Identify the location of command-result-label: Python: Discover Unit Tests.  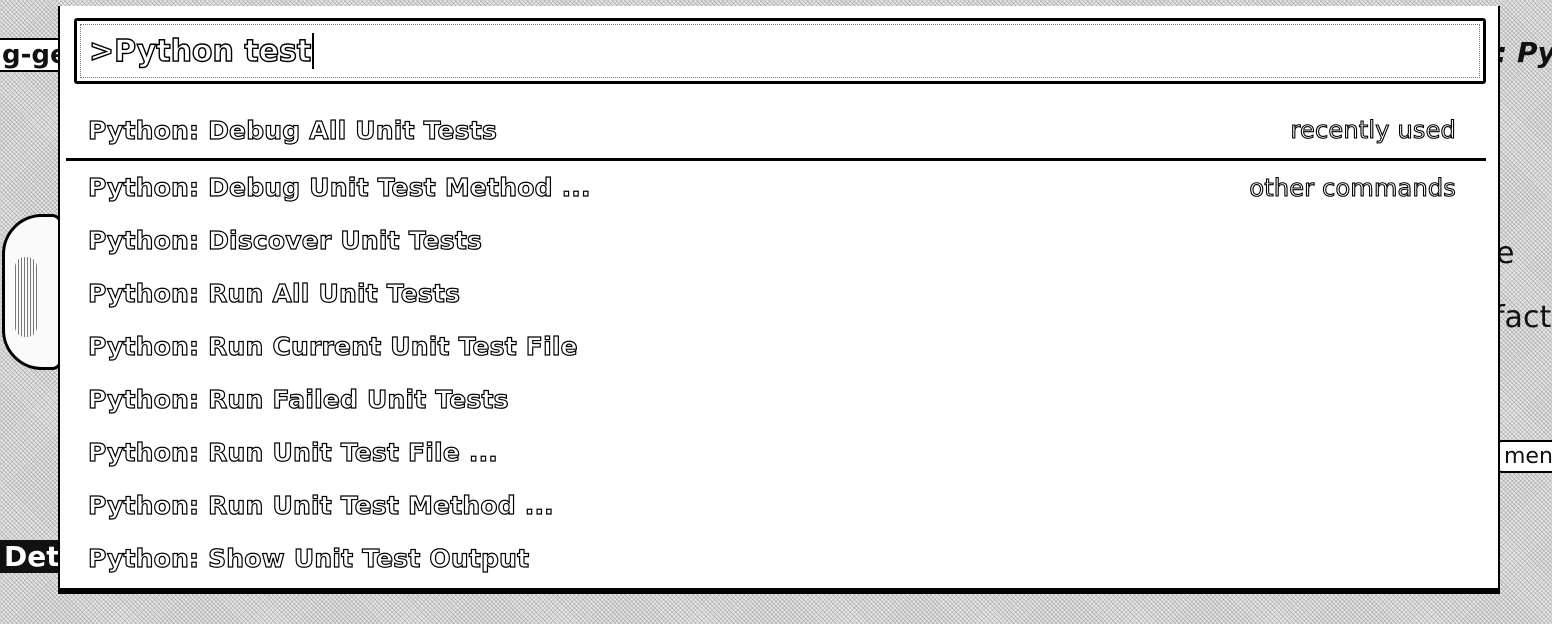
(285, 240).